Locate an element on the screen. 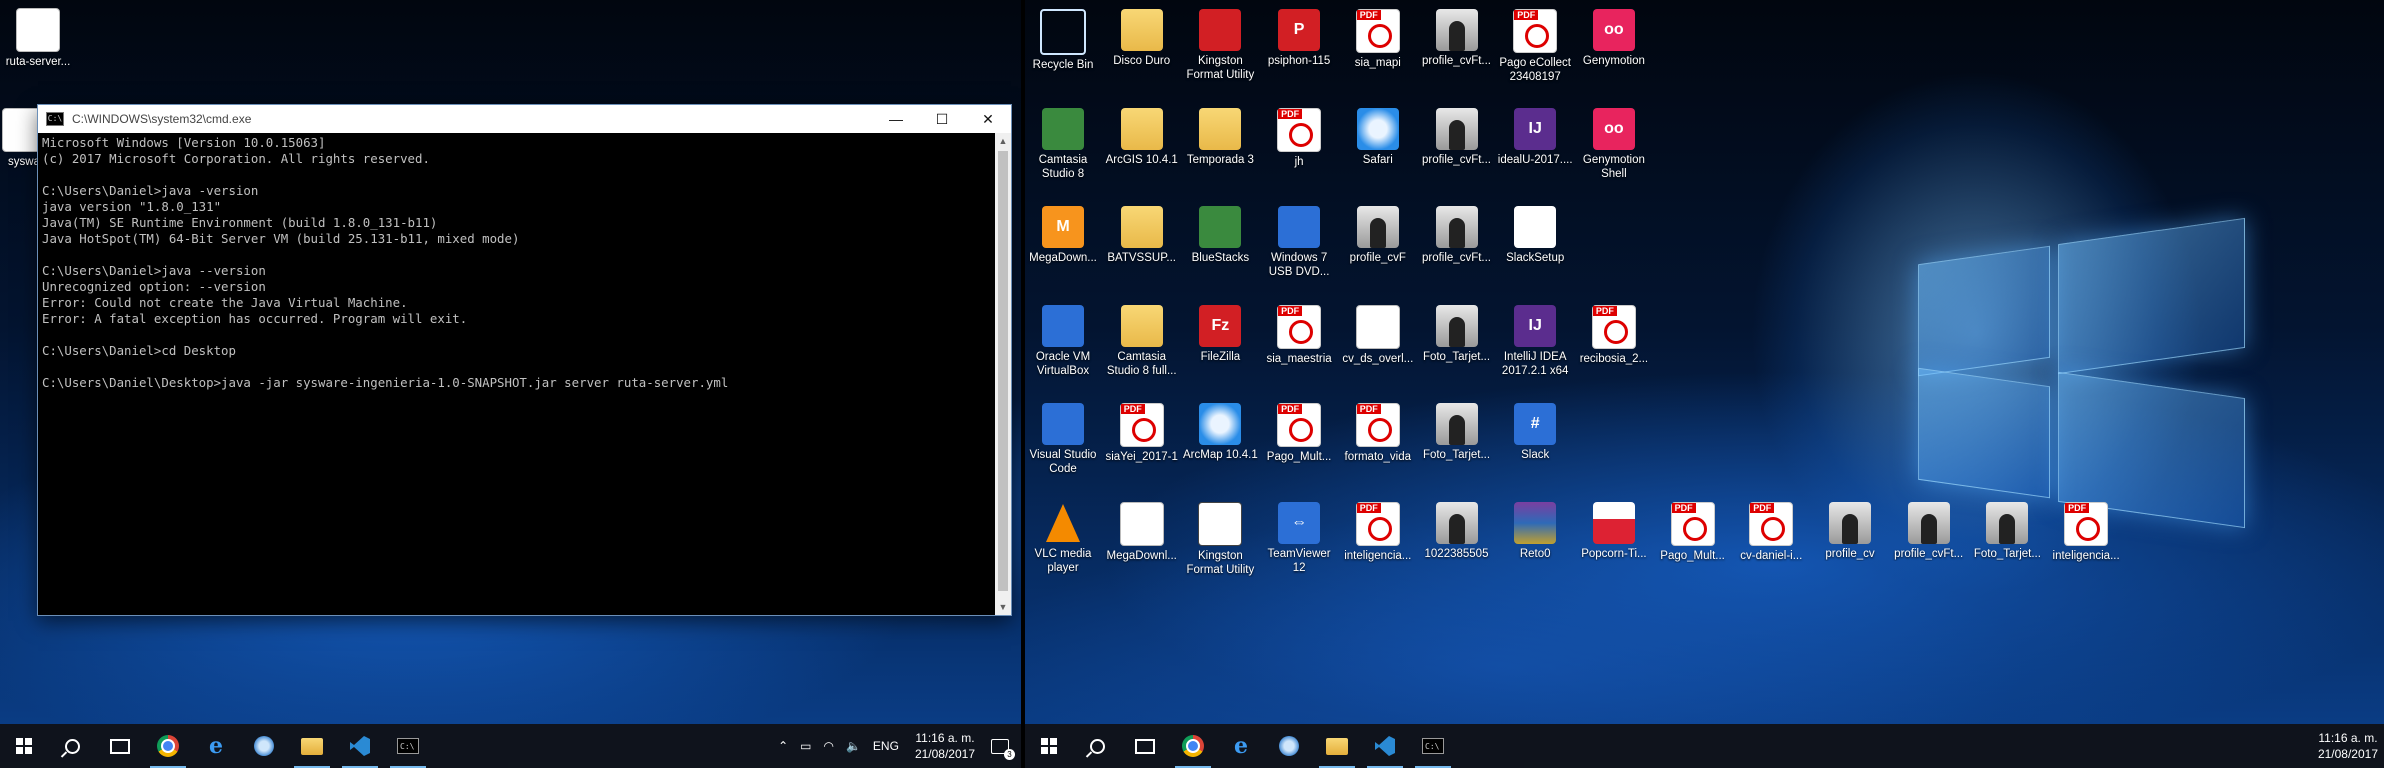  desktop-icon: Visual Studio Code is located at coordinates (1063, 436).